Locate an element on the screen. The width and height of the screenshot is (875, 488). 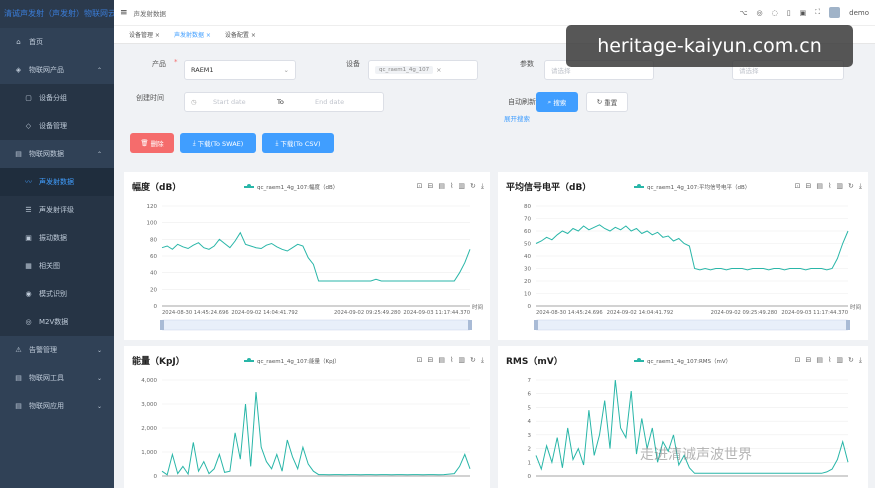
tab-0: 设备管理 × is located at coordinates (144, 34).